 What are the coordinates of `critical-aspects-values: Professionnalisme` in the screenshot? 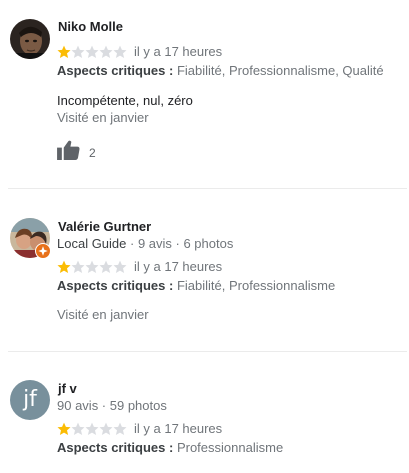 It's located at (230, 447).